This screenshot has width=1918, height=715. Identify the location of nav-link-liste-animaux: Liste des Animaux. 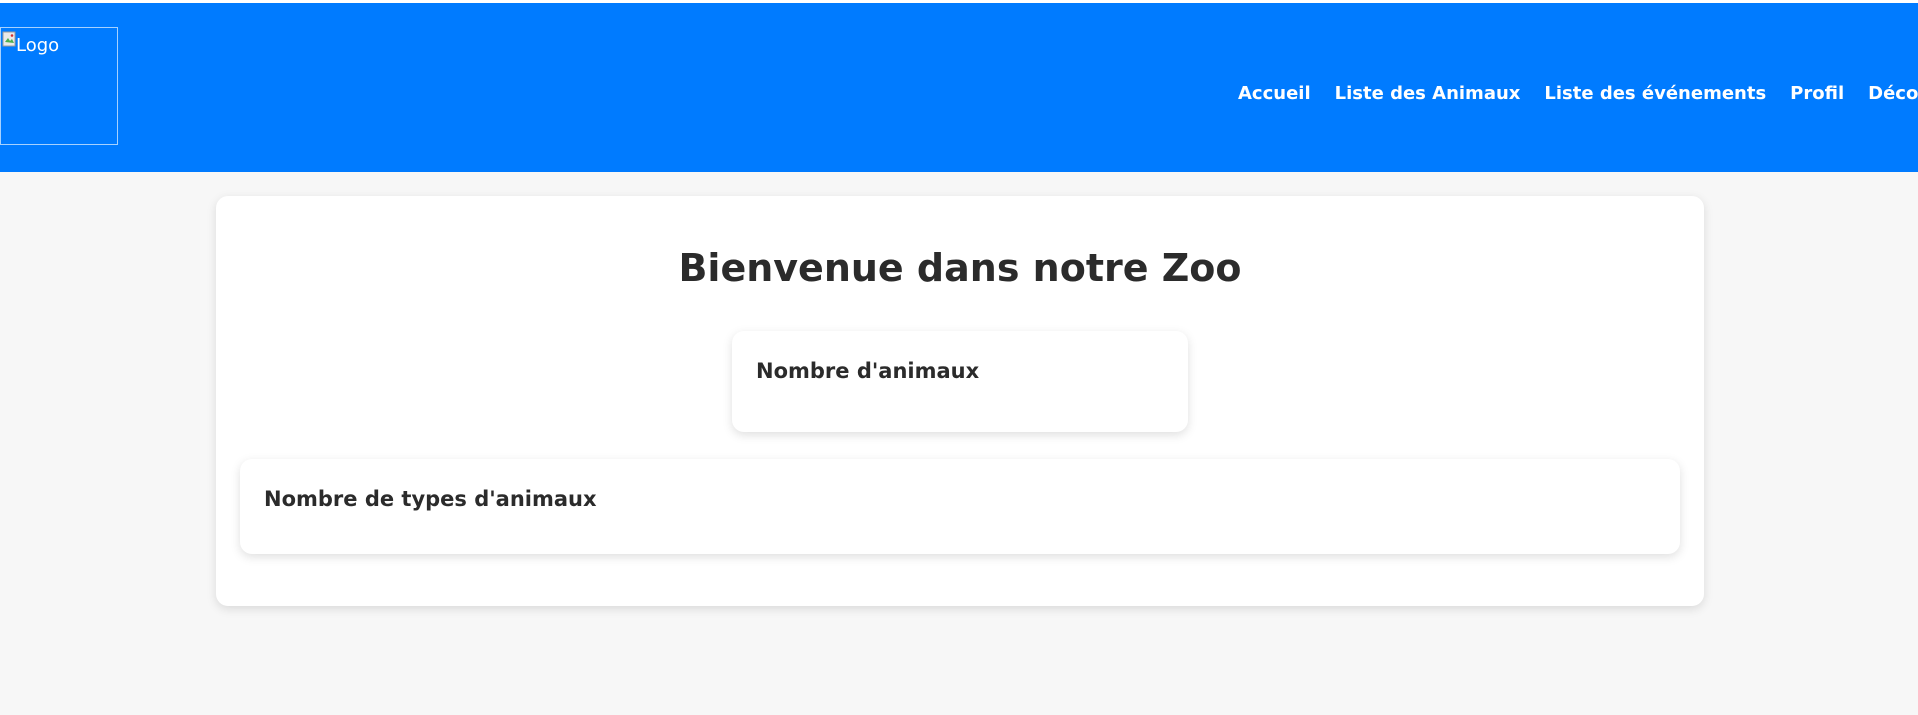
(1428, 93).